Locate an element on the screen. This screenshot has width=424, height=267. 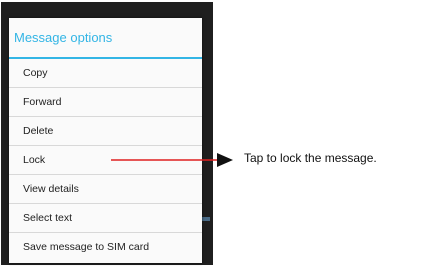
menu-item-label: Delete is located at coordinates (38, 131).